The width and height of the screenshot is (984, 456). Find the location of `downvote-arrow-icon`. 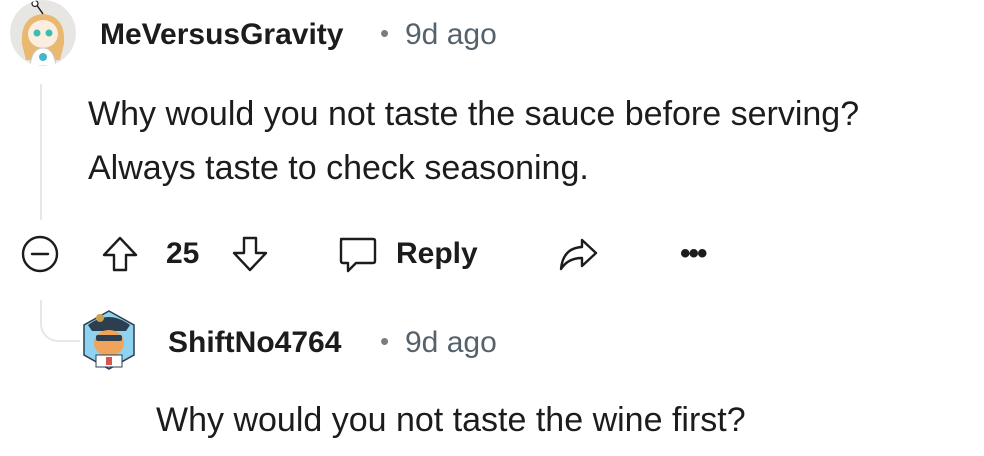

downvote-arrow-icon is located at coordinates (250, 254).